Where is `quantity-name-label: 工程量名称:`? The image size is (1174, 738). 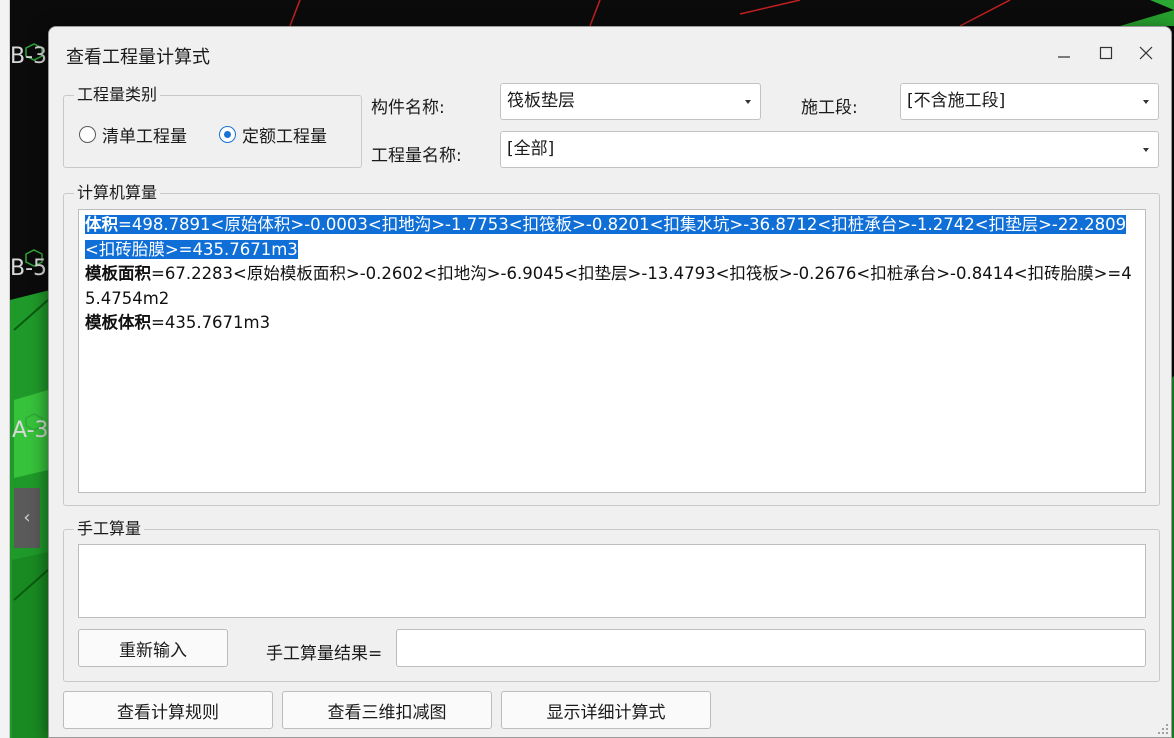 quantity-name-label: 工程量名称: is located at coordinates (416, 156).